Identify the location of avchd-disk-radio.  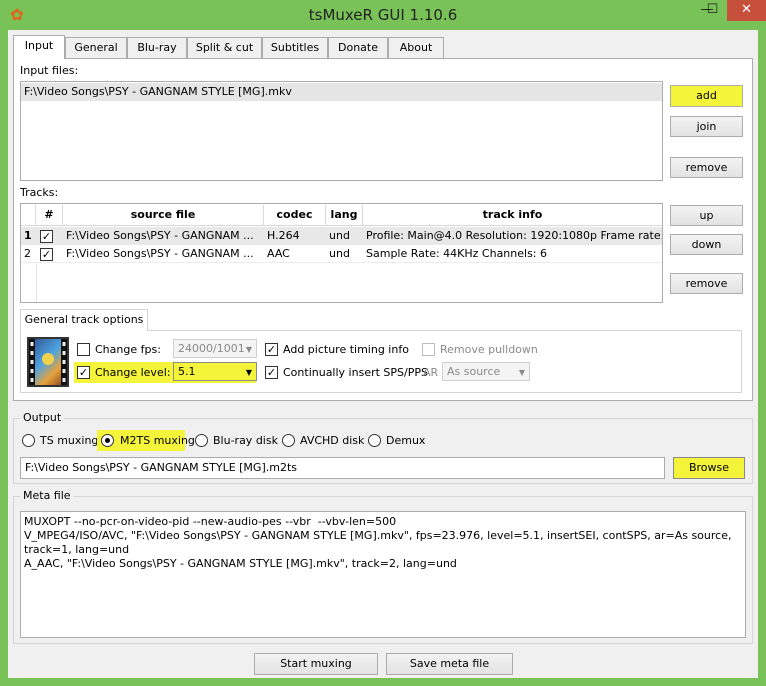
(288, 440).